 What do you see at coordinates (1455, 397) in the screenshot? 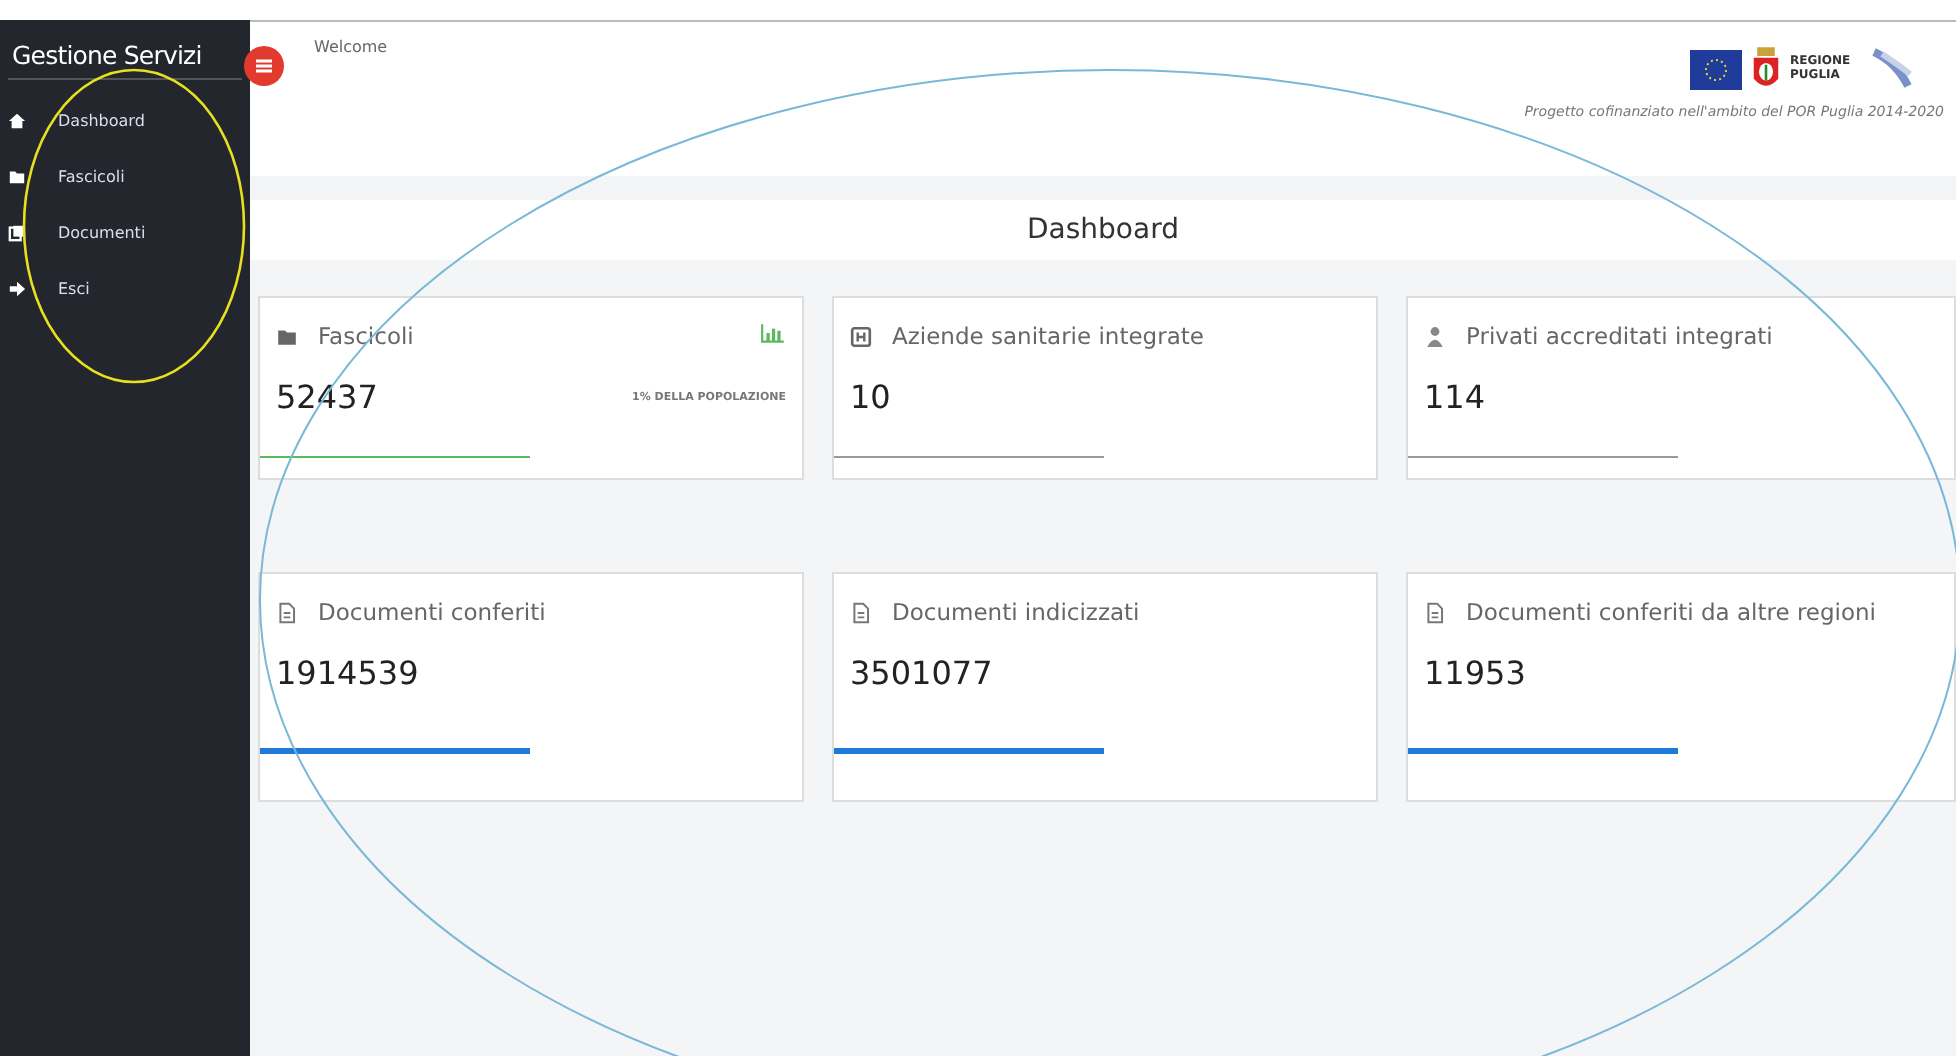
I see `stat-value: 114` at bounding box center [1455, 397].